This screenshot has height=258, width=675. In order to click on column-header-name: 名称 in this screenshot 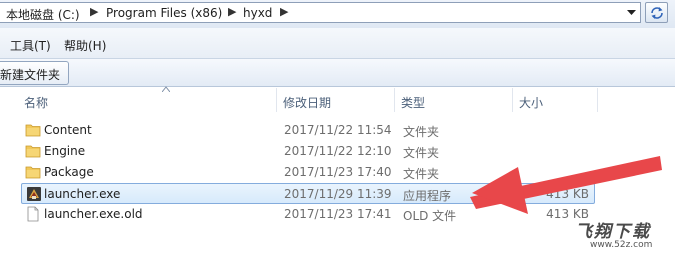, I will do `click(147, 99)`.